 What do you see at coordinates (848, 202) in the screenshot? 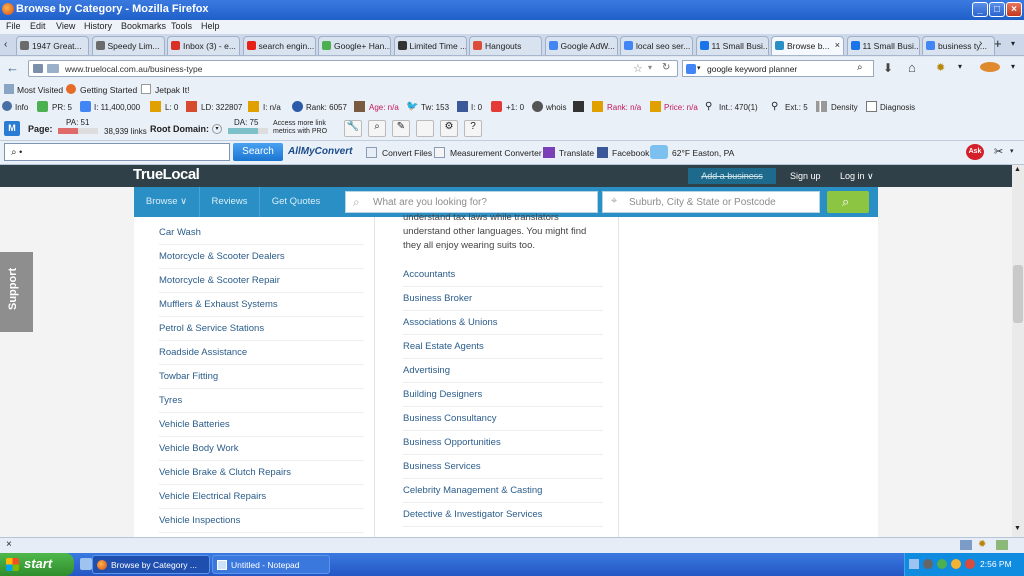
I see `search-go-button: ⌕` at bounding box center [848, 202].